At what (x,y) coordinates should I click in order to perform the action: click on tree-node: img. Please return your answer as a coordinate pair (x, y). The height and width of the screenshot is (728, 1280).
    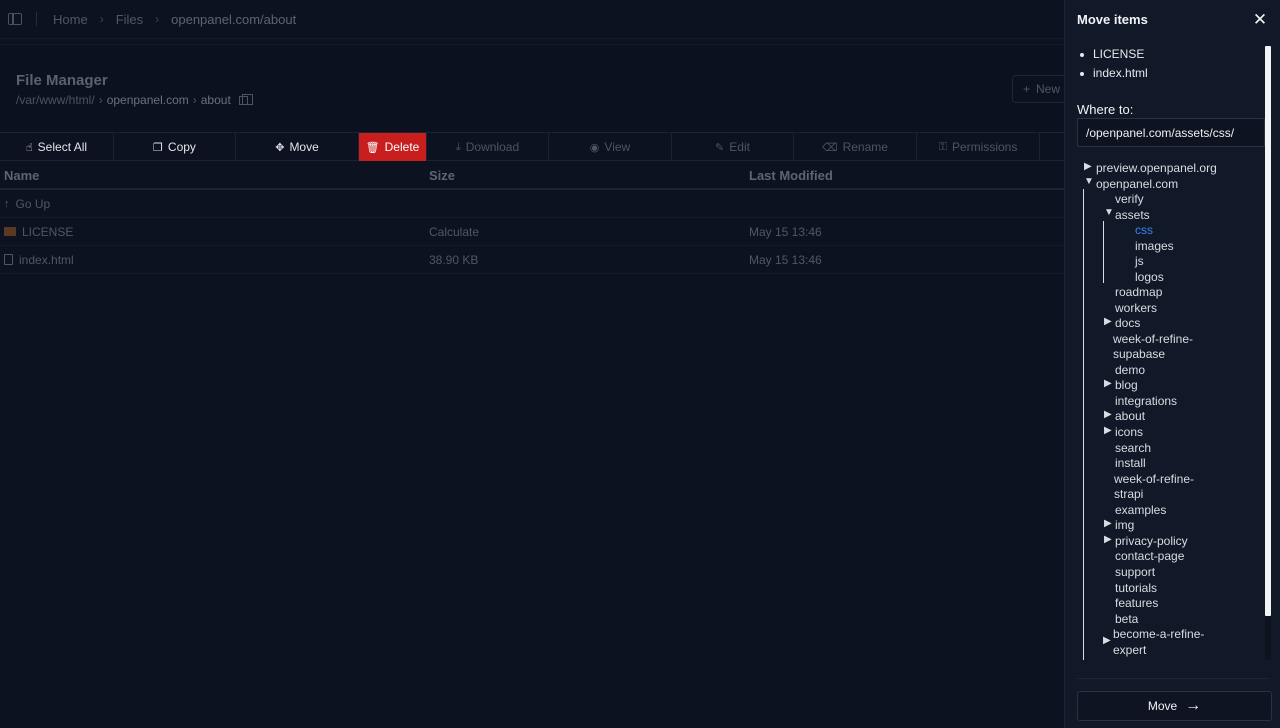
    Looking at the image, I should click on (1124, 525).